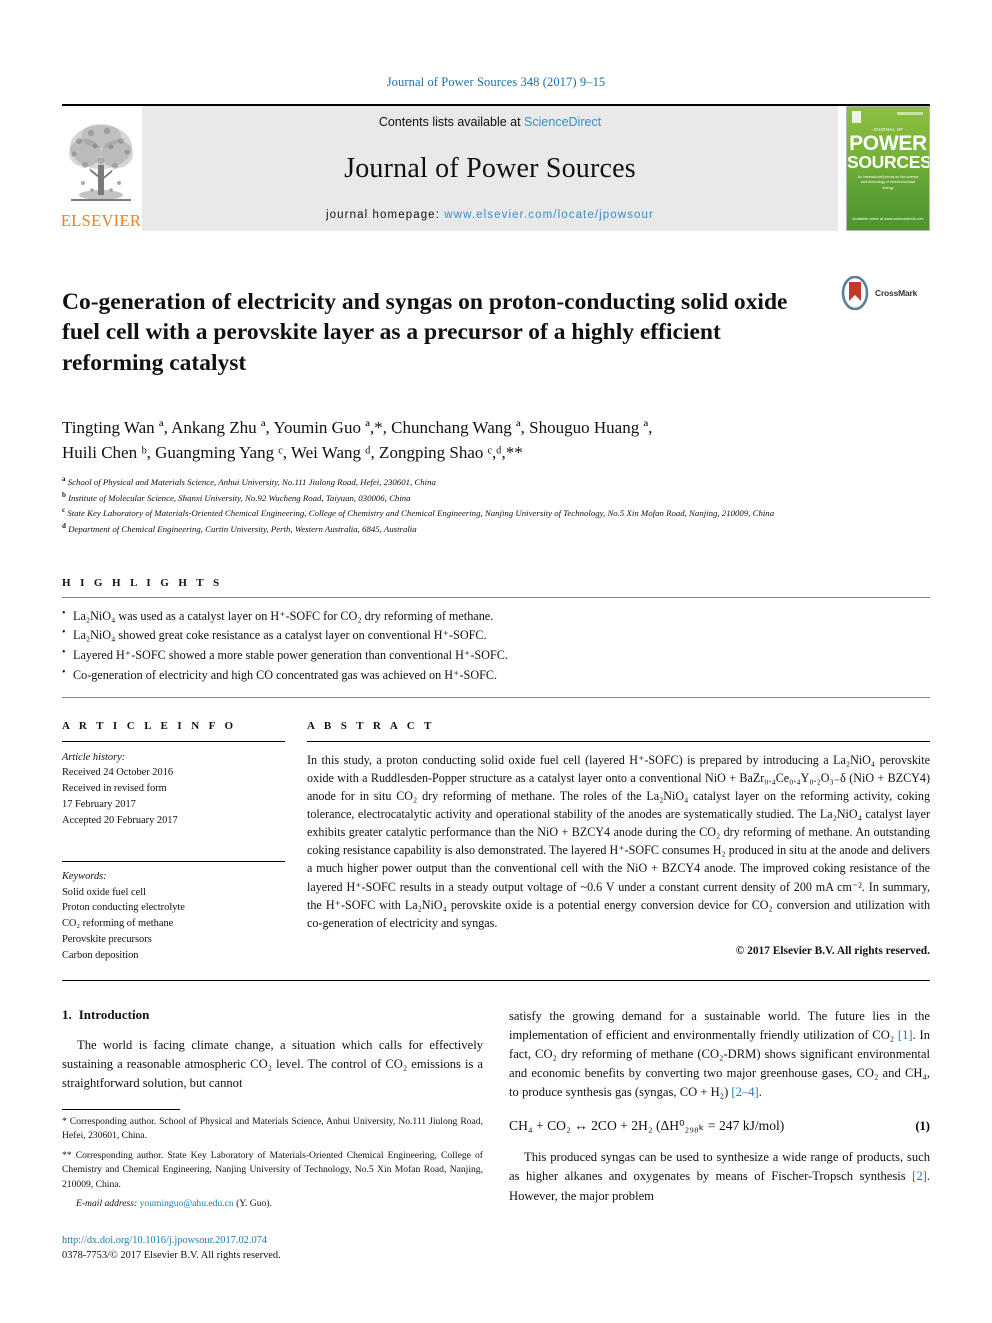 The image size is (992, 1323). I want to click on sciencedirect-link: ScienceDirect, so click(562, 122).